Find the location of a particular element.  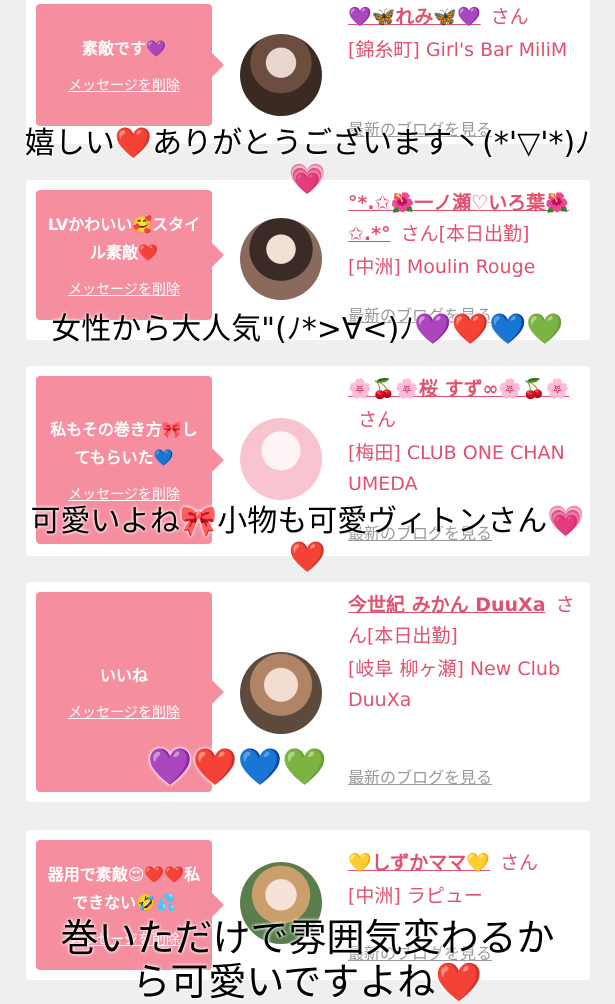

cast-info: 💜🦋れみ🦋💜 さん [錦糸町] Girl's Bar MiliM is located at coordinates (465, 34).